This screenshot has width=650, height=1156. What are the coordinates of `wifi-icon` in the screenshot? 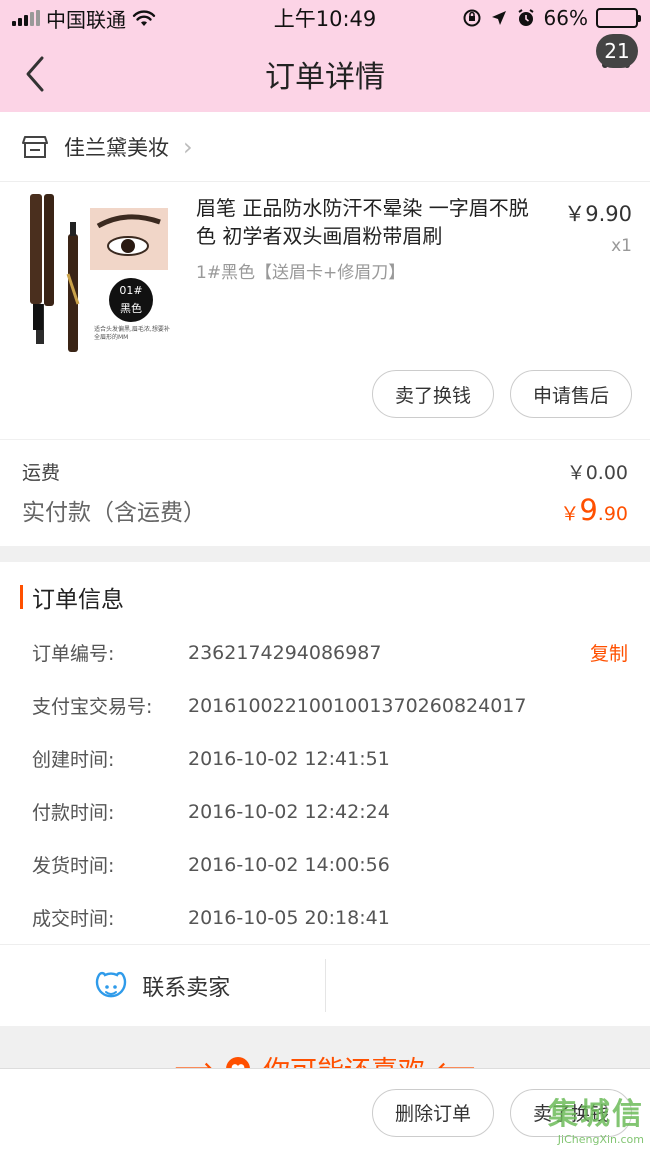 It's located at (144, 18).